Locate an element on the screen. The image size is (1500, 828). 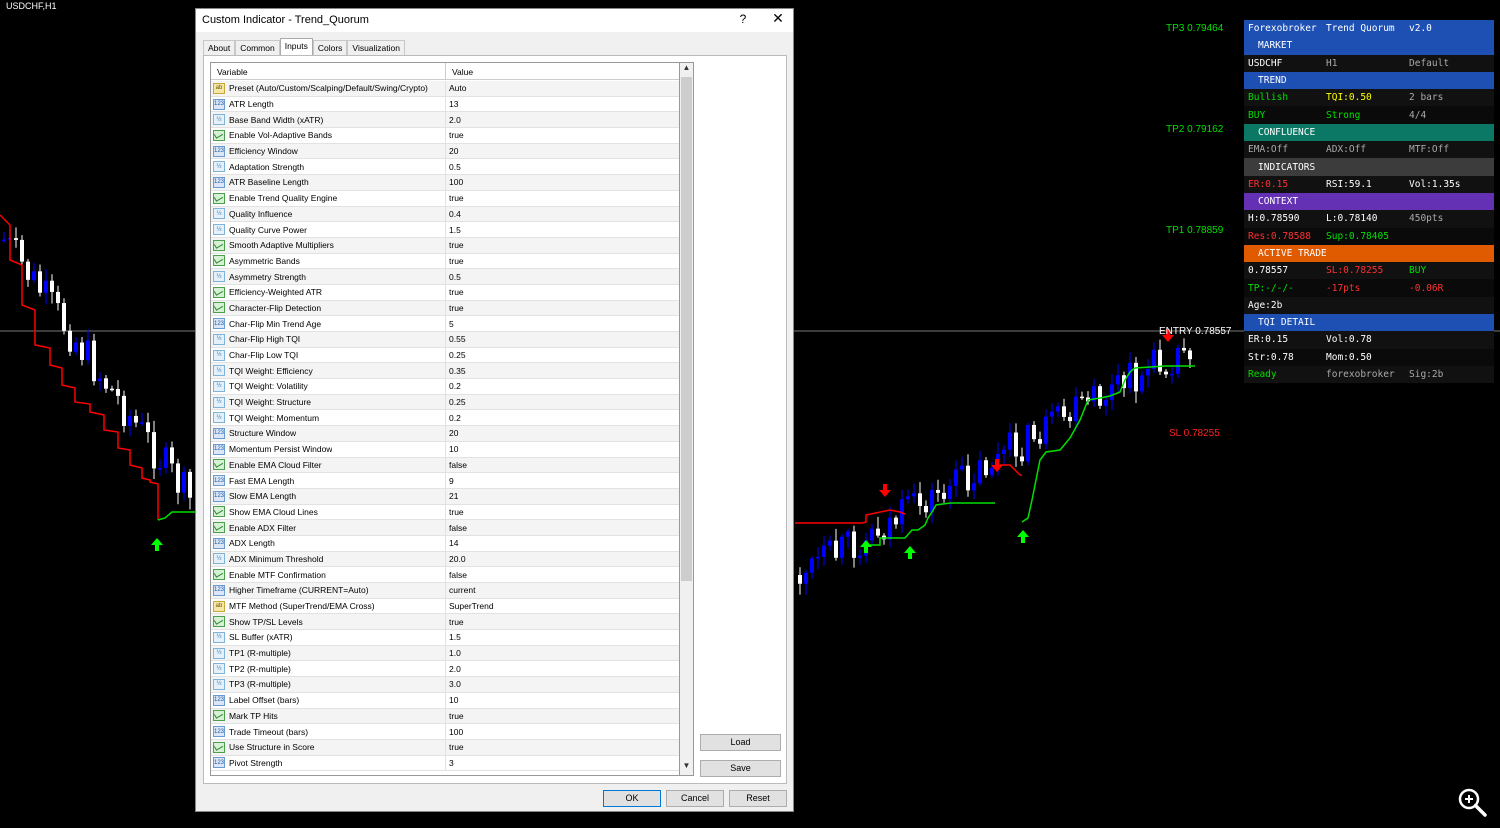
cancel-button: Cancel is located at coordinates (695, 798).